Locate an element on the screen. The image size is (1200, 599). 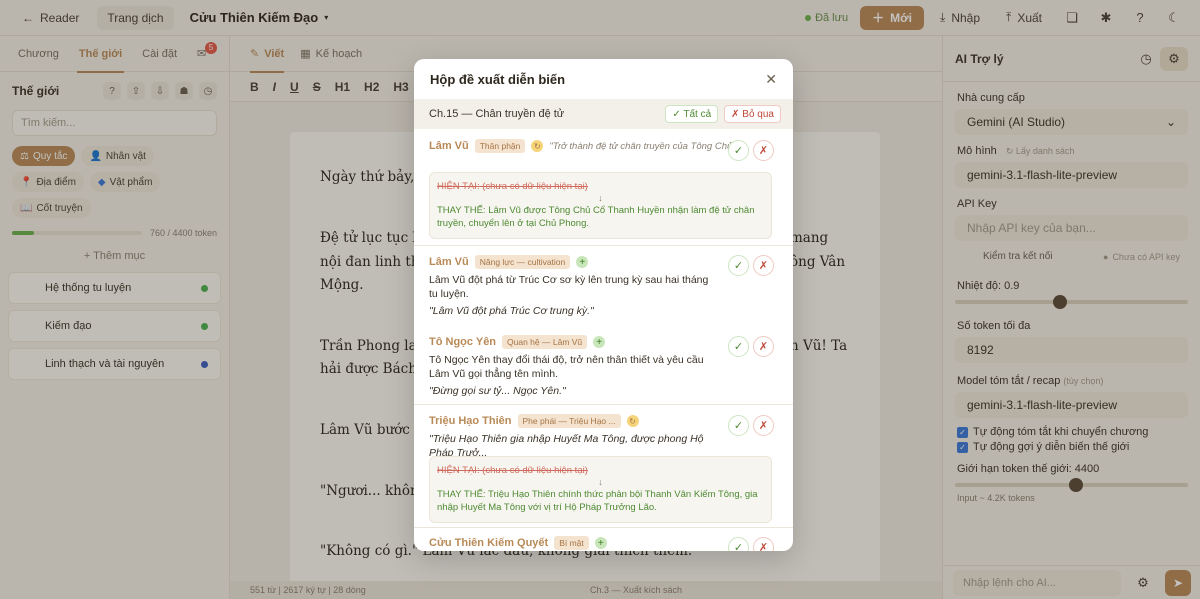
close-icon: ✕ is located at coordinates (771, 79).